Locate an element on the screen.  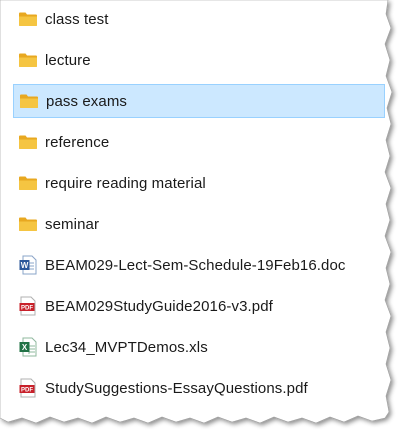
item-name: pass exams is located at coordinates (87, 101).